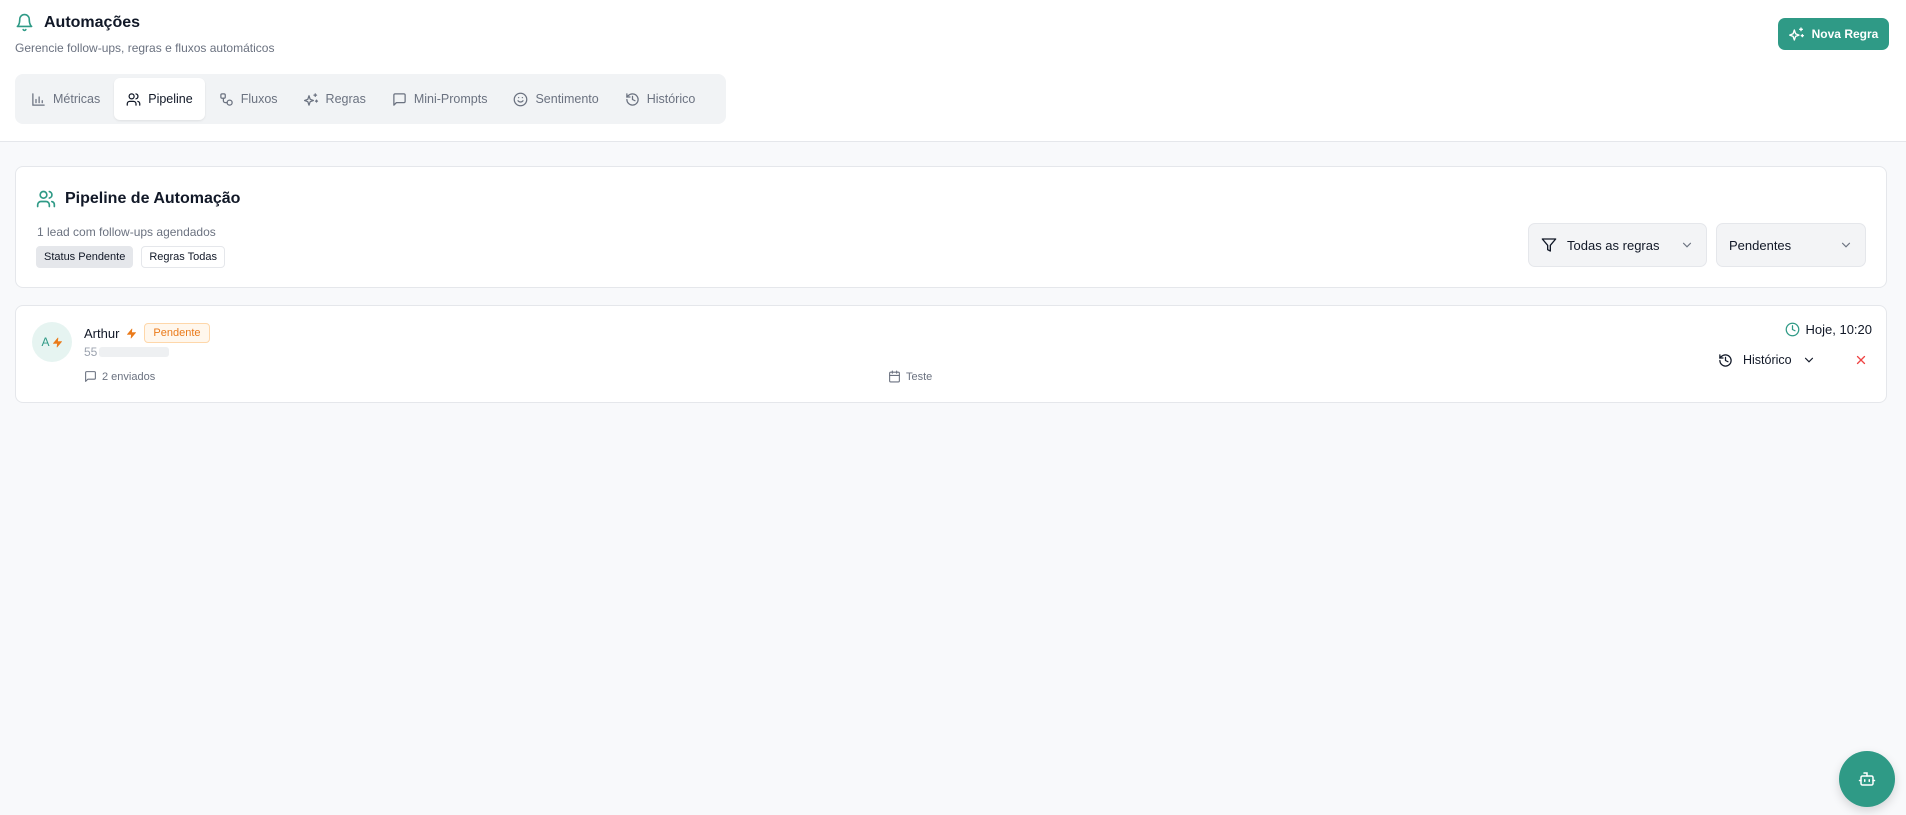 This screenshot has width=1906, height=815. Describe the element at coordinates (226, 99) in the screenshot. I see `workflow-icon` at that location.